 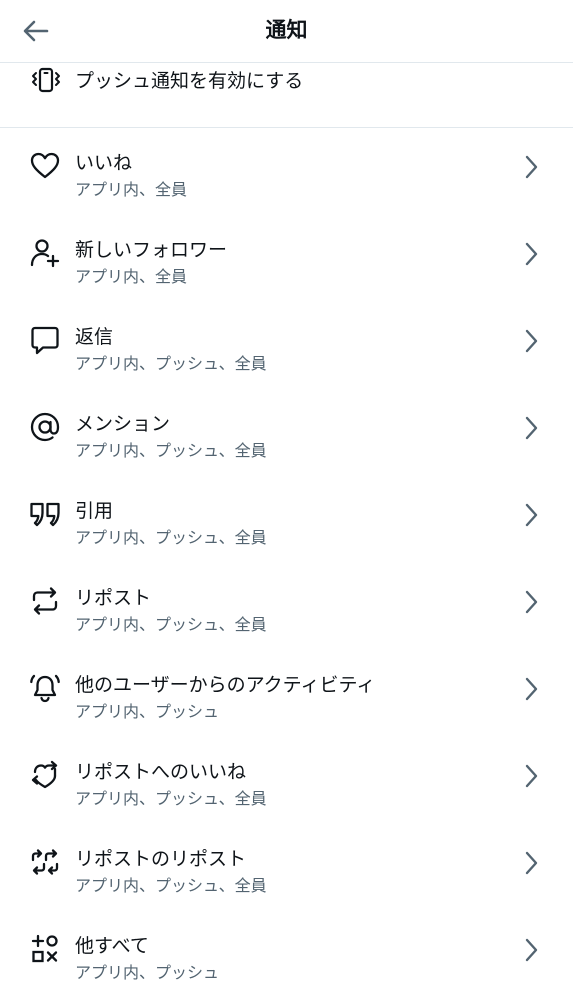 I want to click on setting-title: いいね, so click(x=104, y=163).